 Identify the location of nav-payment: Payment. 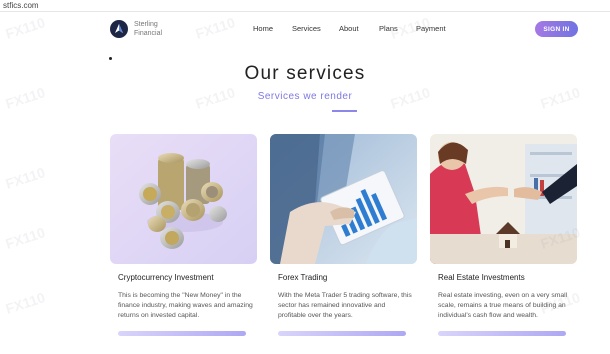
(431, 28).